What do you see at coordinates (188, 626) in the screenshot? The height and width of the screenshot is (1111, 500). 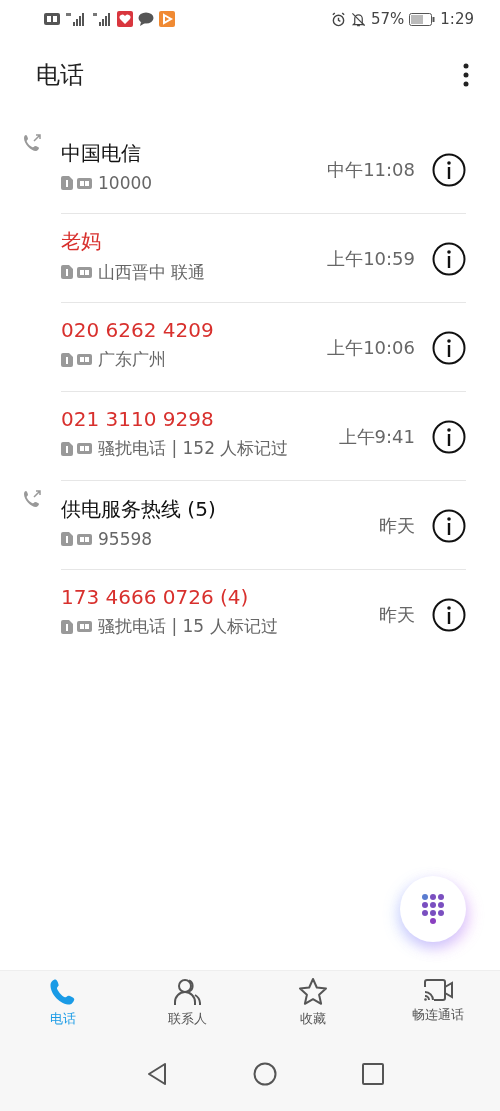 I see `call-detail: 骚扰电话 | 15 人标记过` at bounding box center [188, 626].